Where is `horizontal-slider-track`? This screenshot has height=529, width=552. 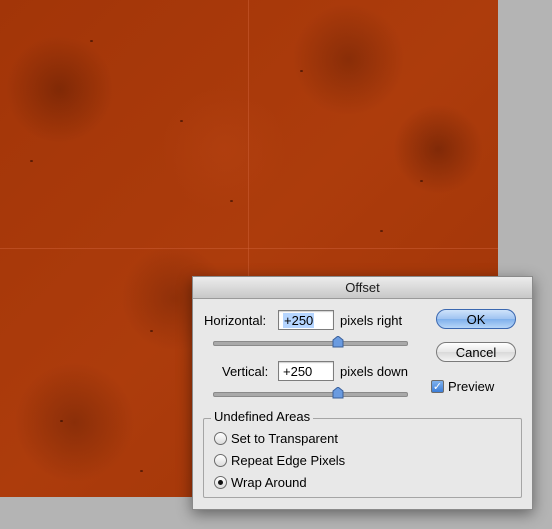 horizontal-slider-track is located at coordinates (310, 343).